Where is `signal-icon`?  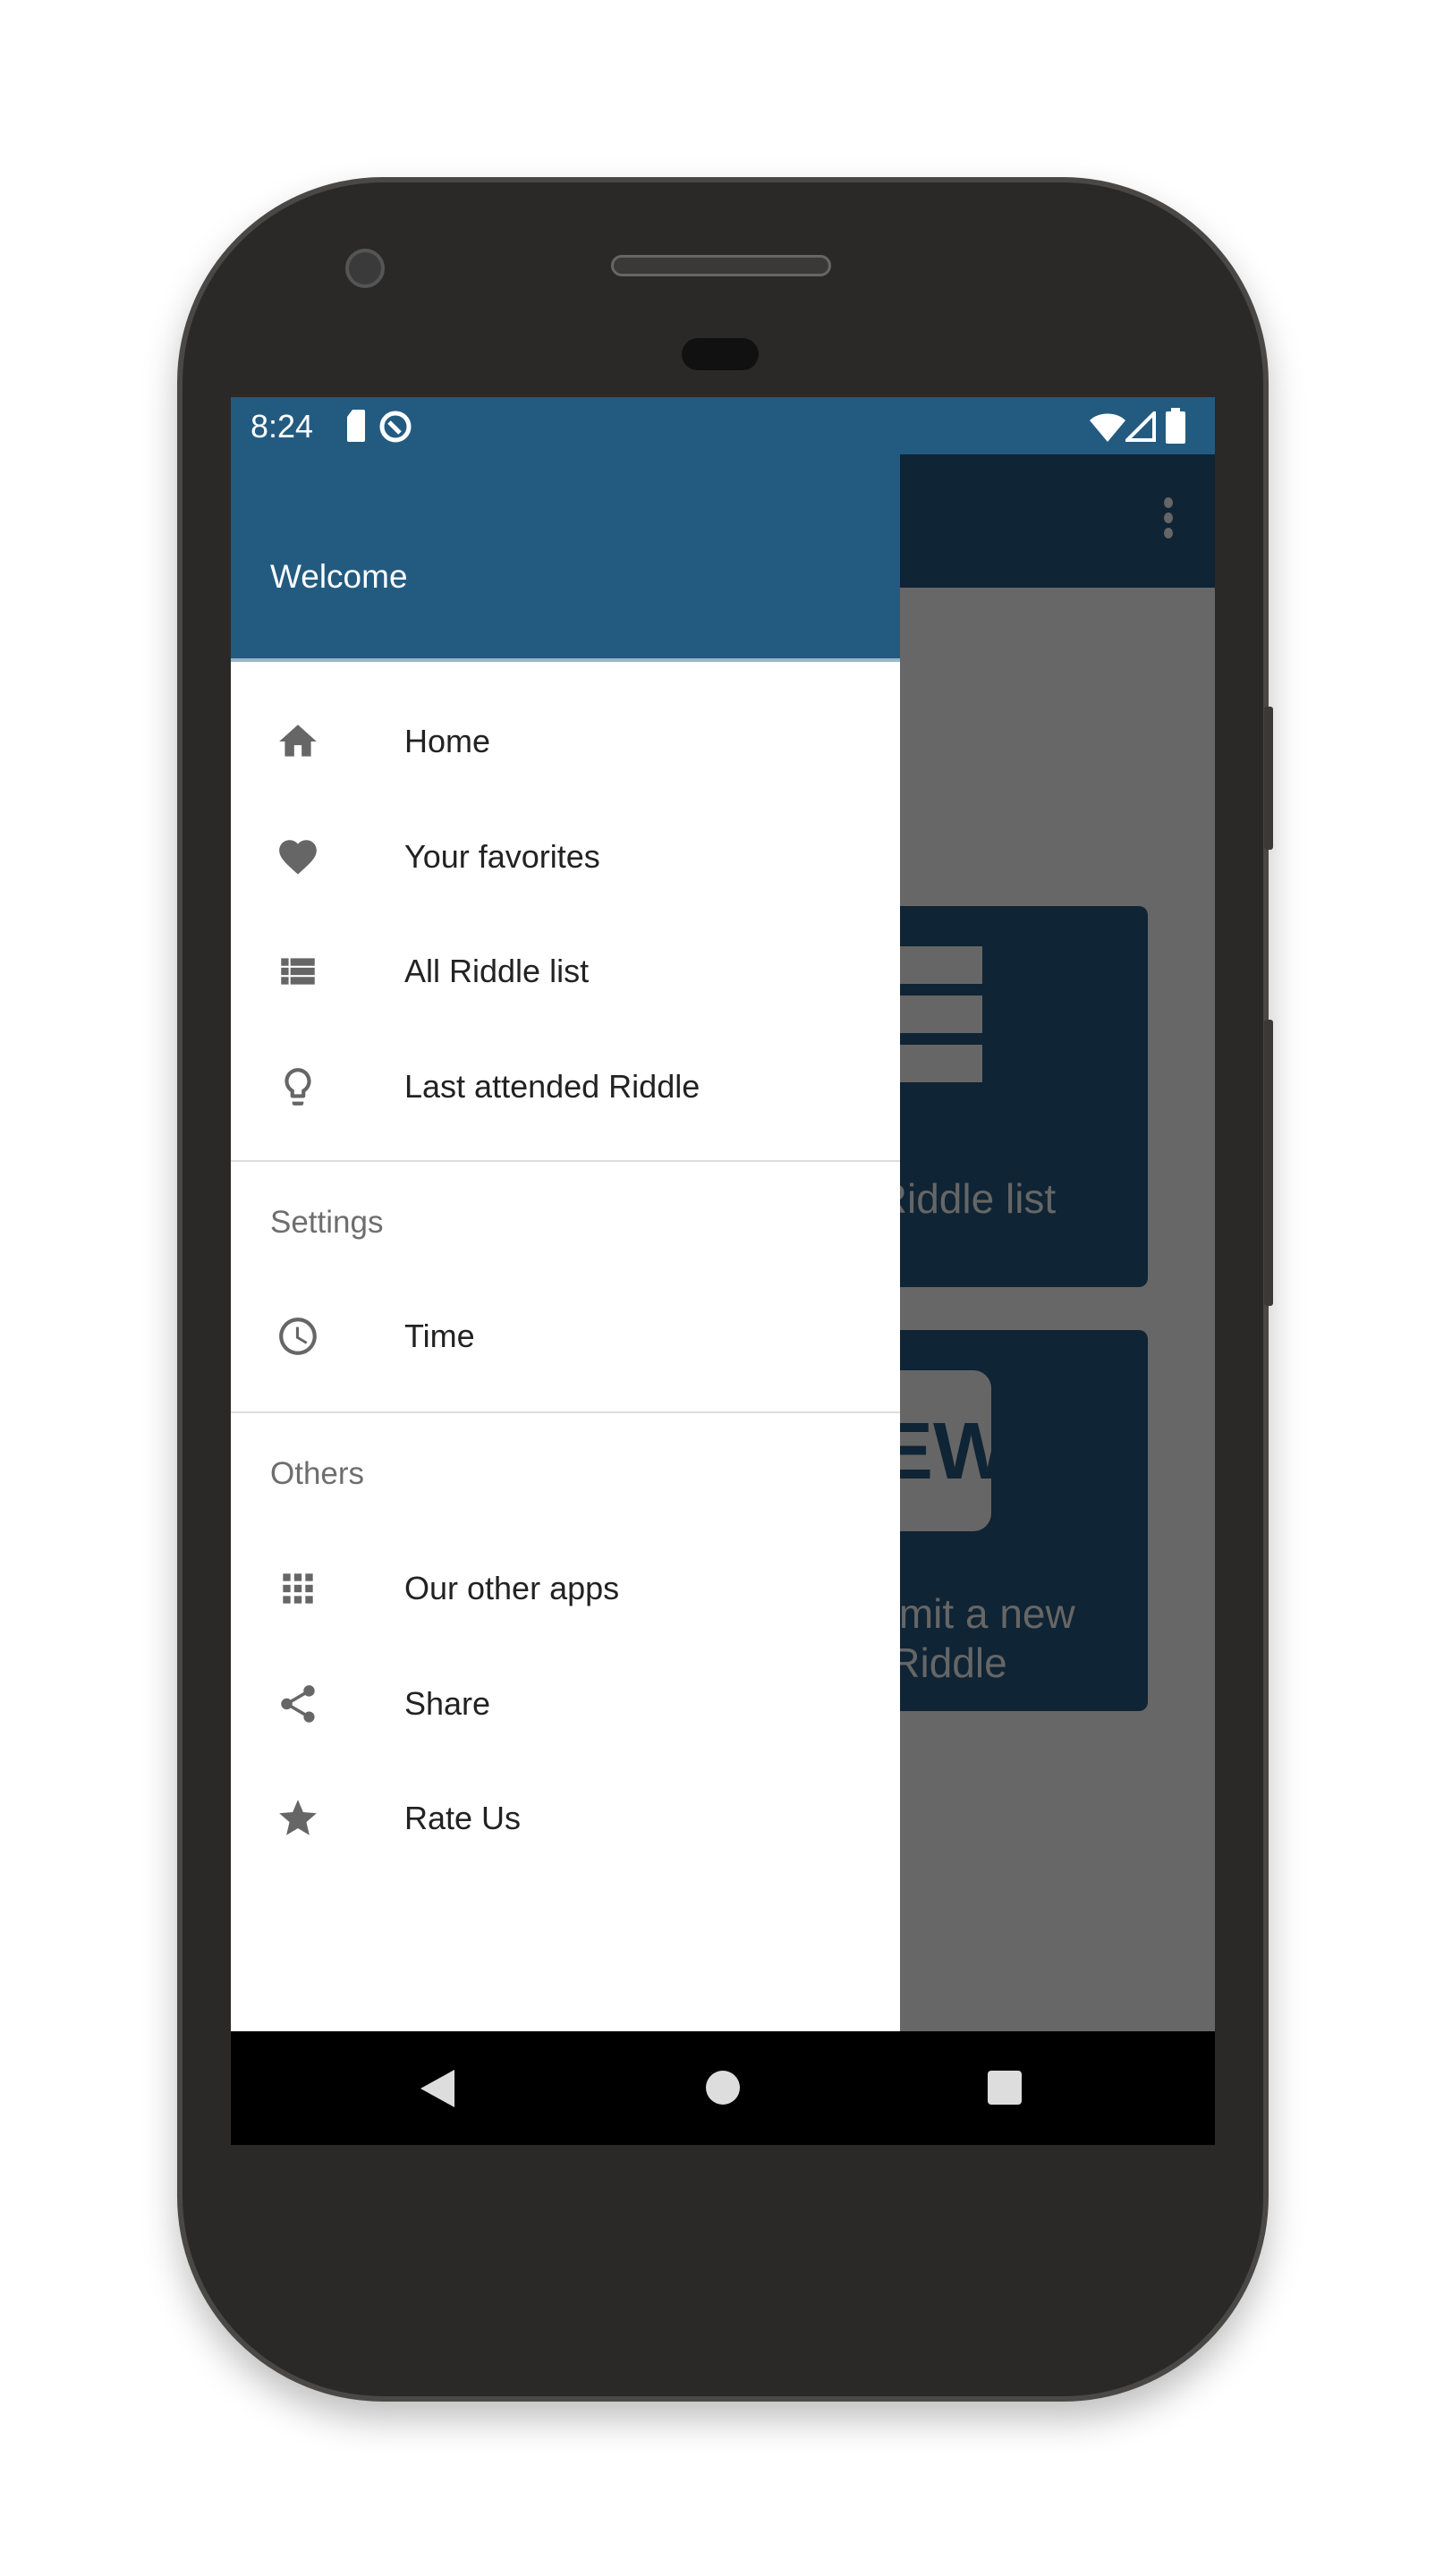
signal-icon is located at coordinates (1140, 426).